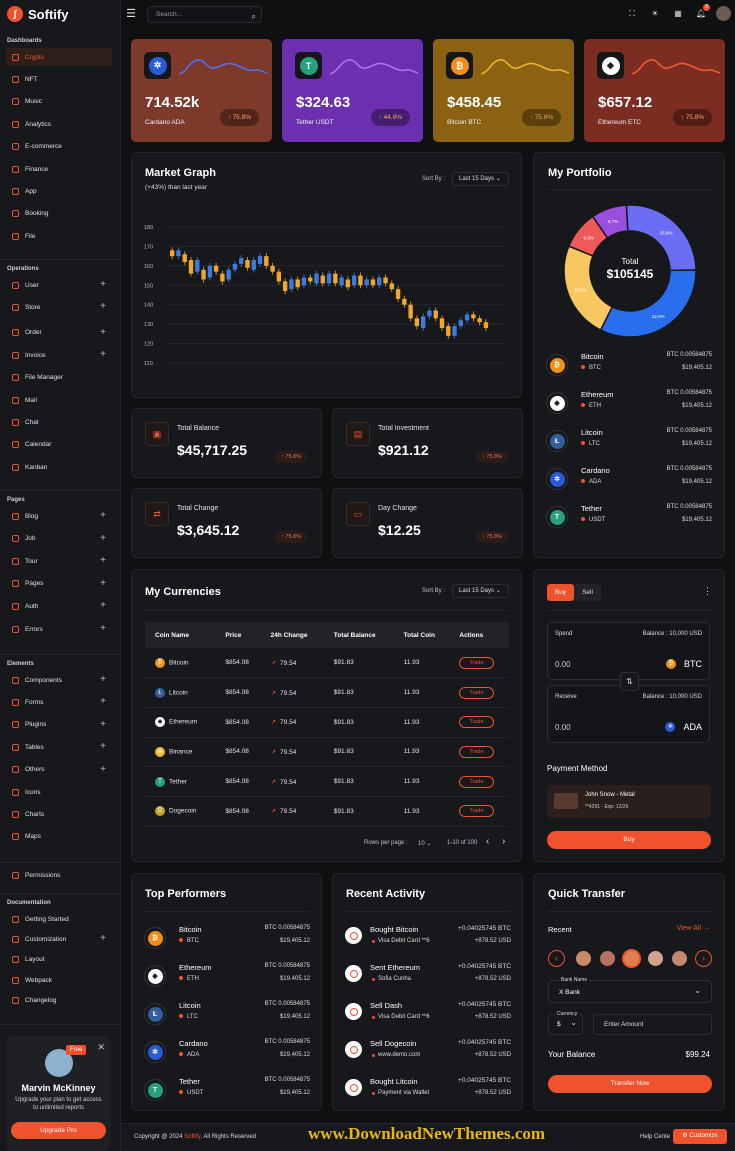  What do you see at coordinates (59, 919) in the screenshot?
I see `sidebar-item-getting-started: Getting Started` at bounding box center [59, 919].